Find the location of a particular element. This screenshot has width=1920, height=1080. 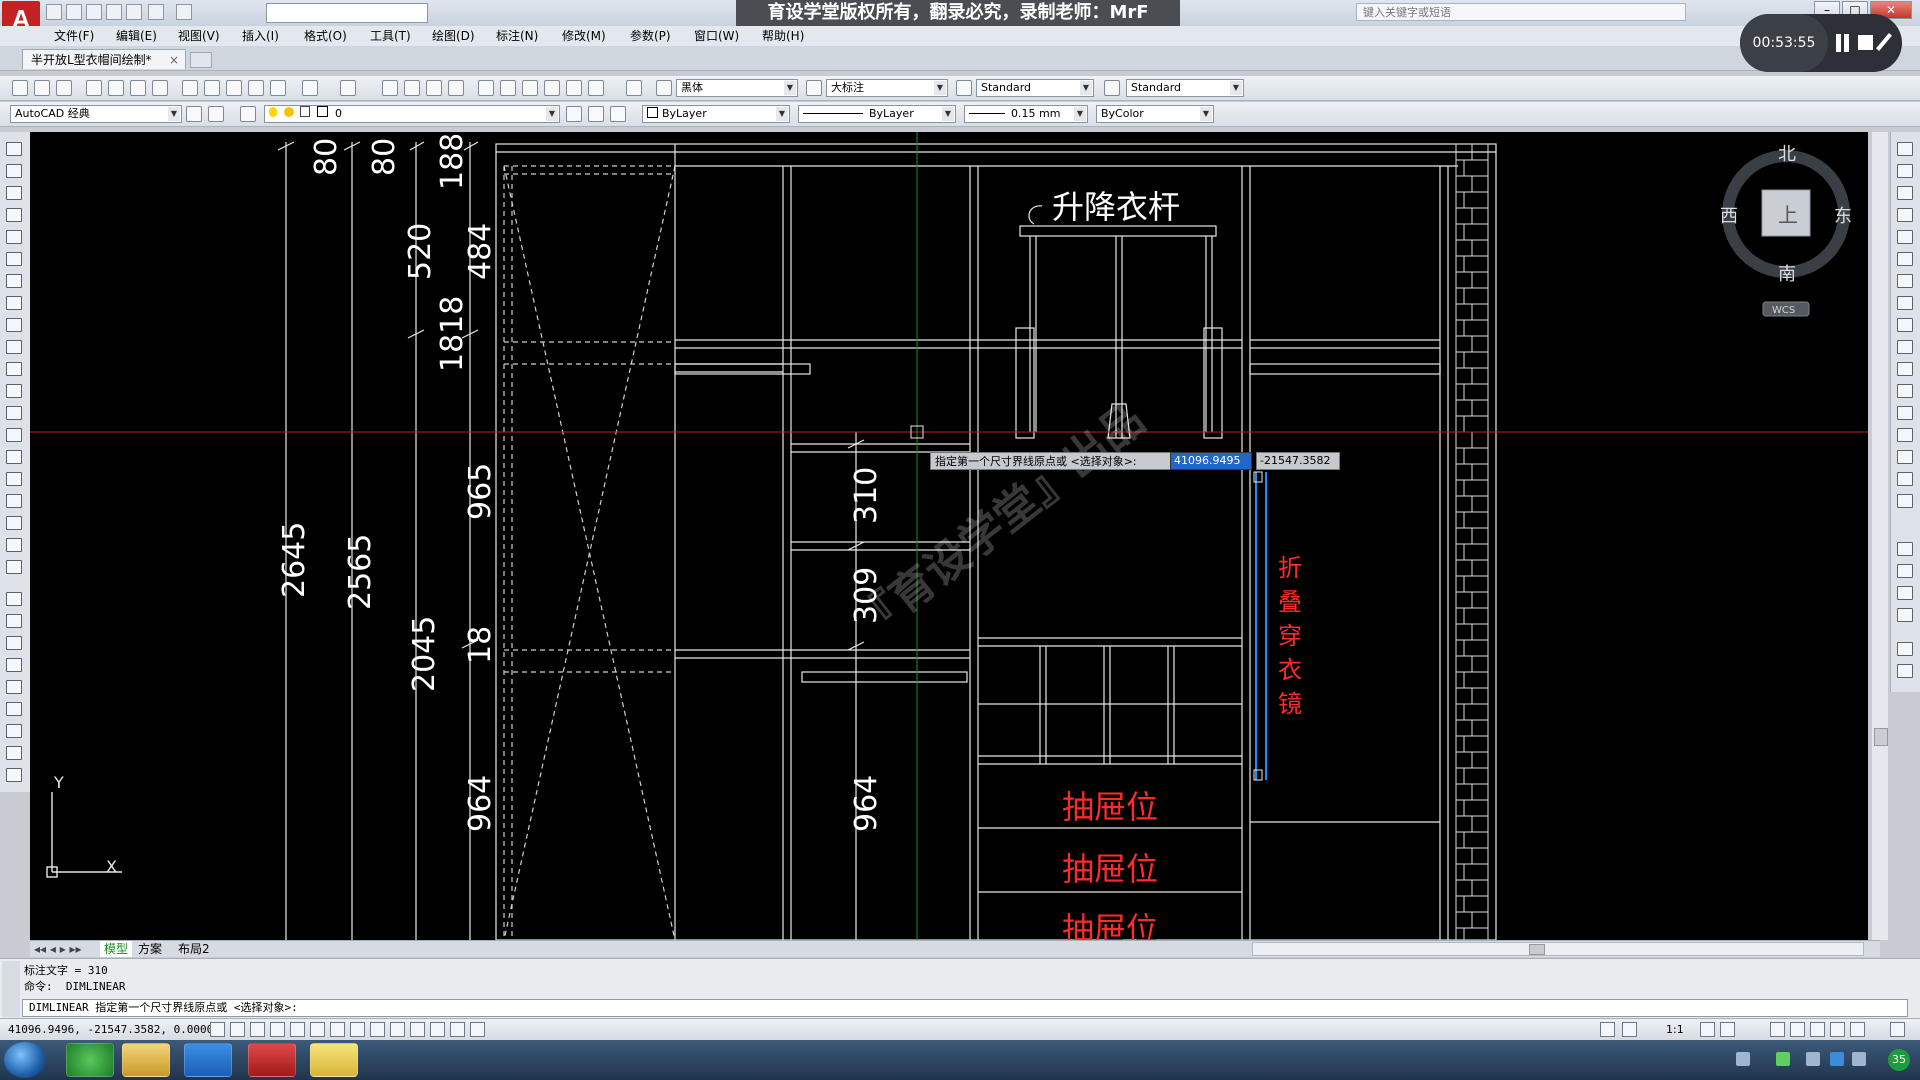

move-icon is located at coordinates (14, 709).